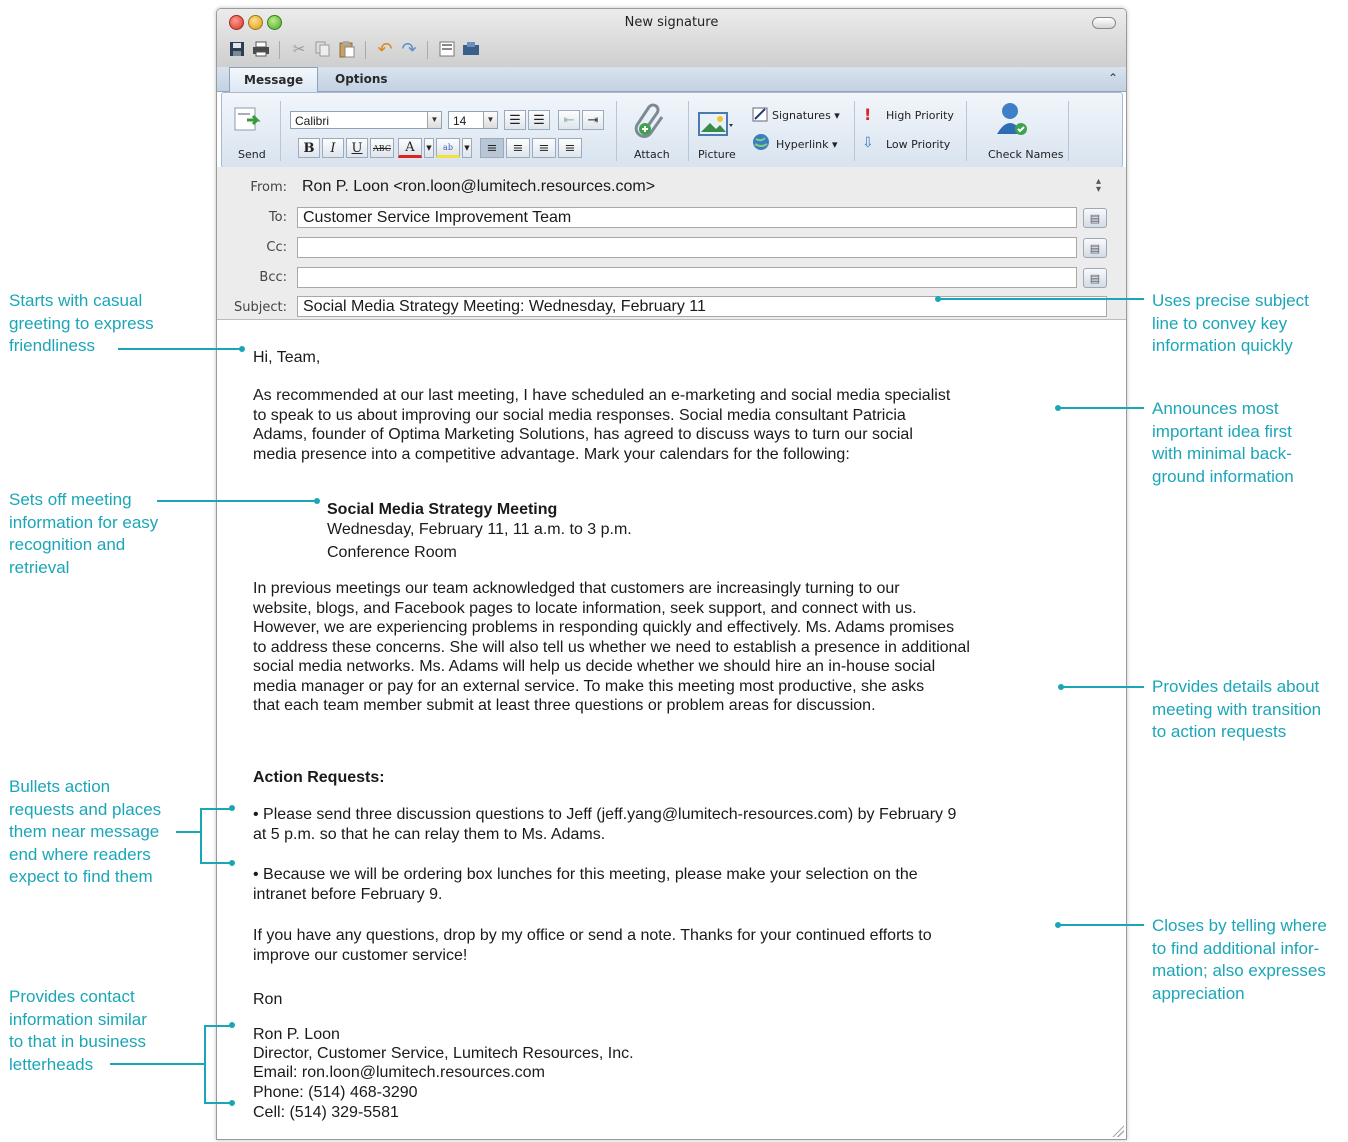 The width and height of the screenshot is (1348, 1142). I want to click on paperclip-icon, so click(650, 121).